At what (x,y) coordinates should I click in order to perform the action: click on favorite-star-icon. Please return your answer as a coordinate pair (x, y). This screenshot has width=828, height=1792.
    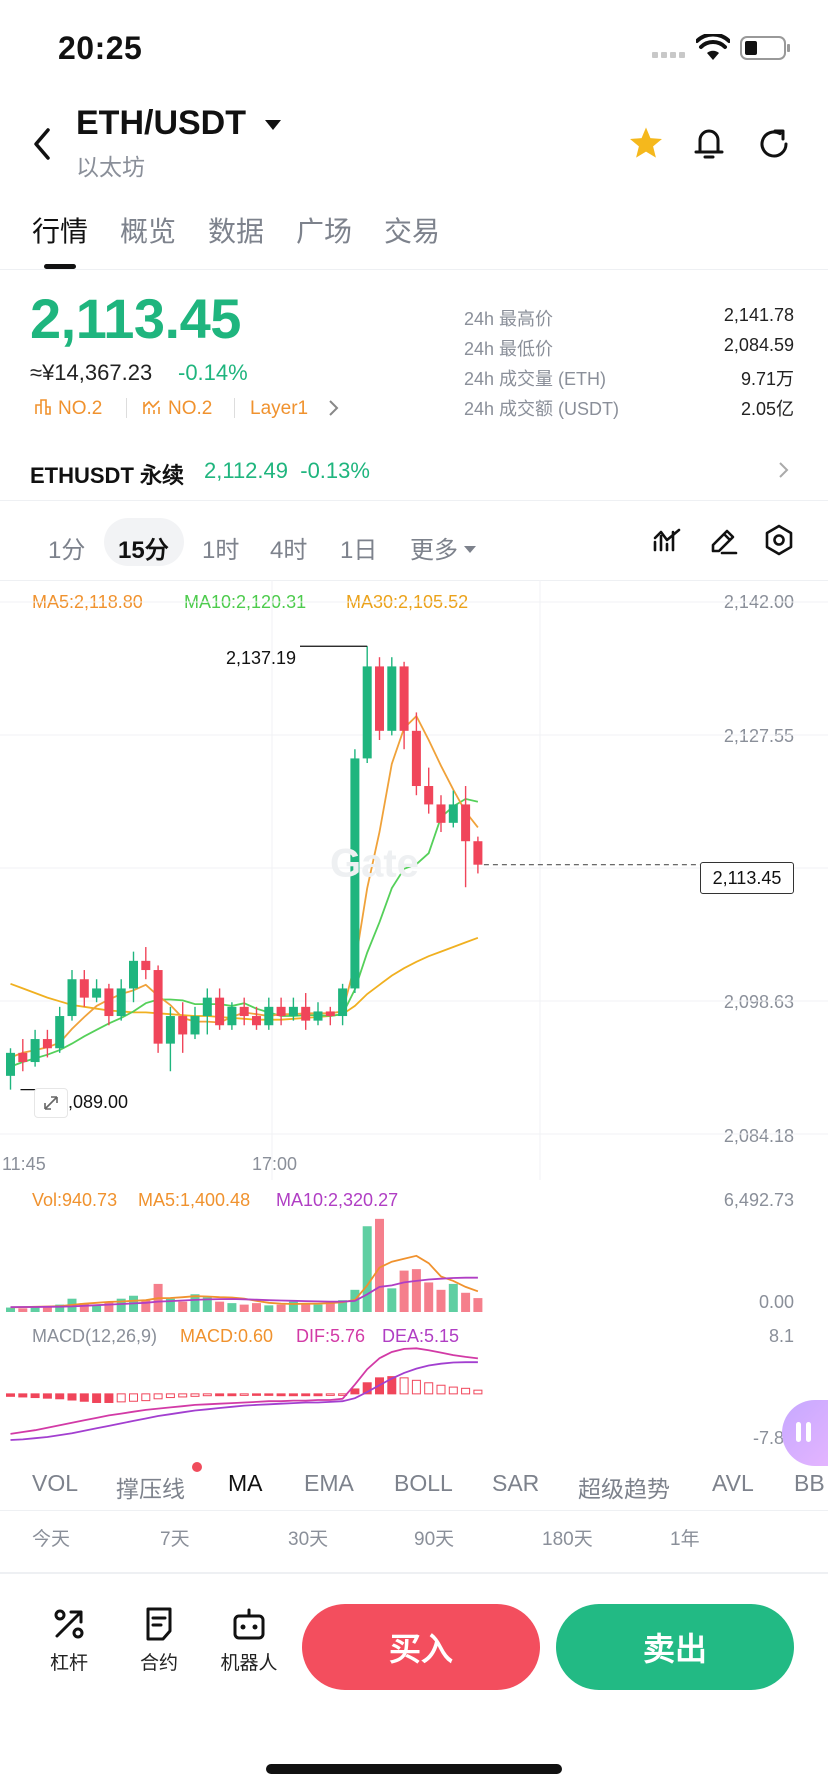
    Looking at the image, I should click on (646, 145).